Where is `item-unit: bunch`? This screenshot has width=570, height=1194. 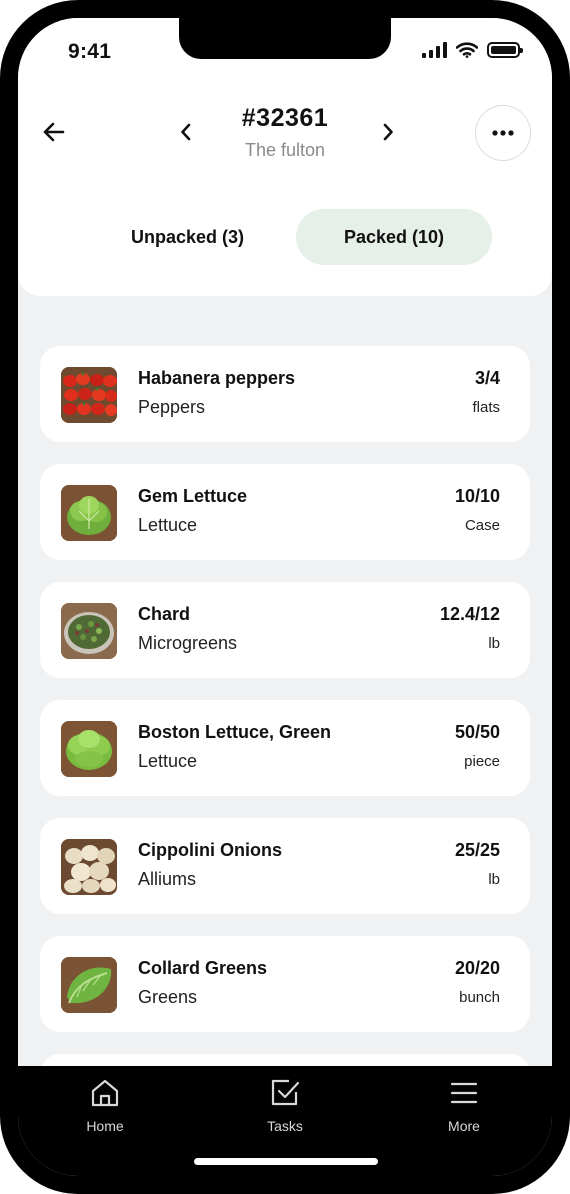 item-unit: bunch is located at coordinates (479, 997).